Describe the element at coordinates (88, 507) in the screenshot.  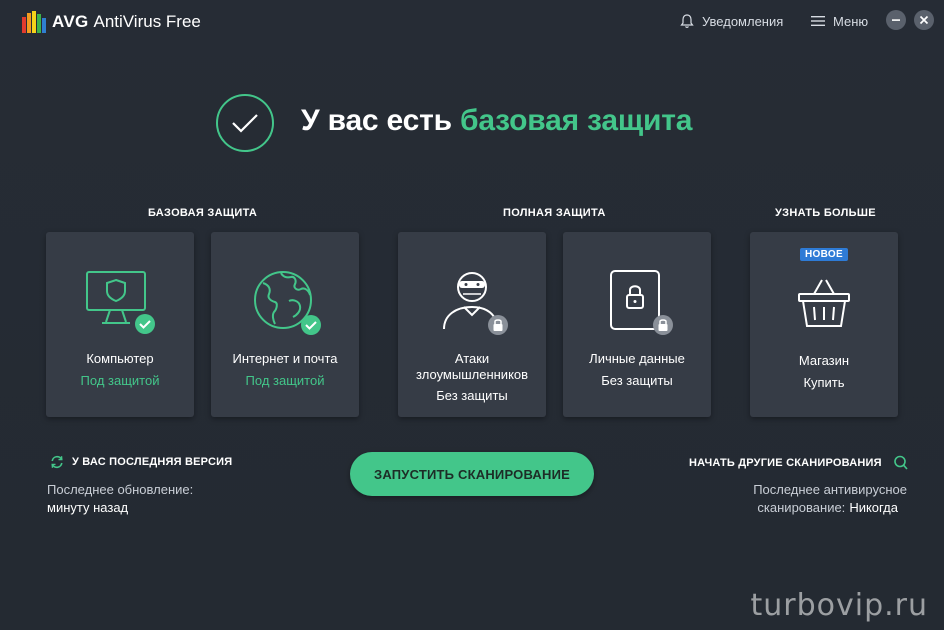
I see `last-update-value: минуту назад` at that location.